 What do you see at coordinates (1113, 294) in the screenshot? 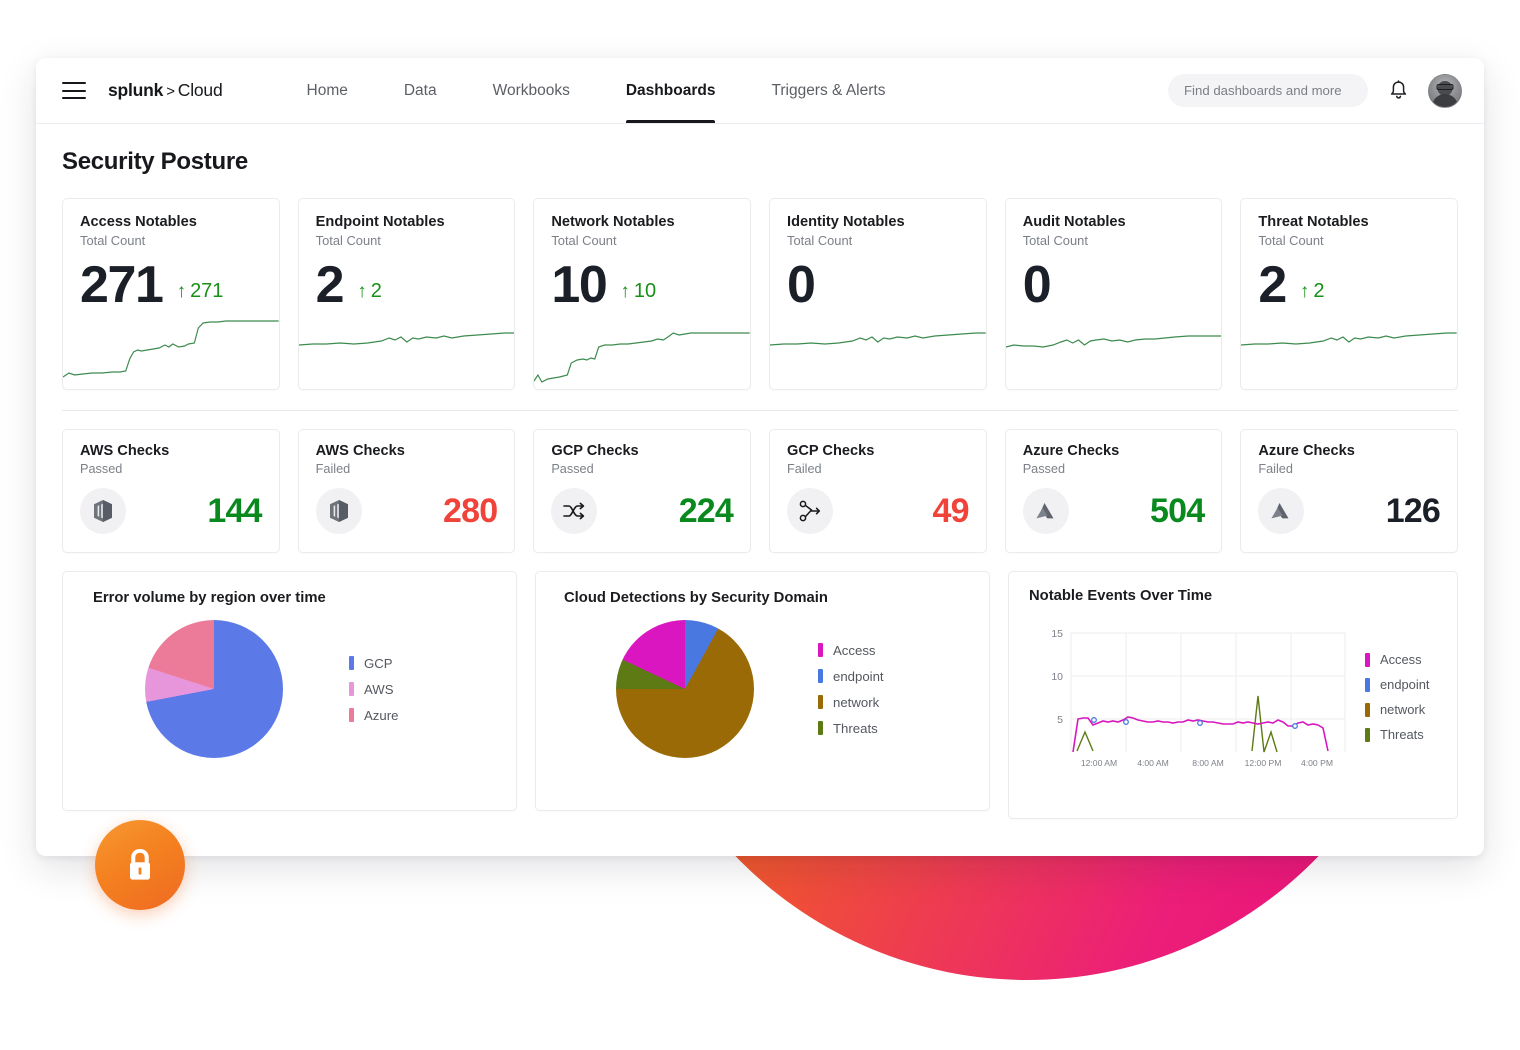
I see `kpi-card-audit-notables: Audit Notables Total Count 0` at bounding box center [1113, 294].